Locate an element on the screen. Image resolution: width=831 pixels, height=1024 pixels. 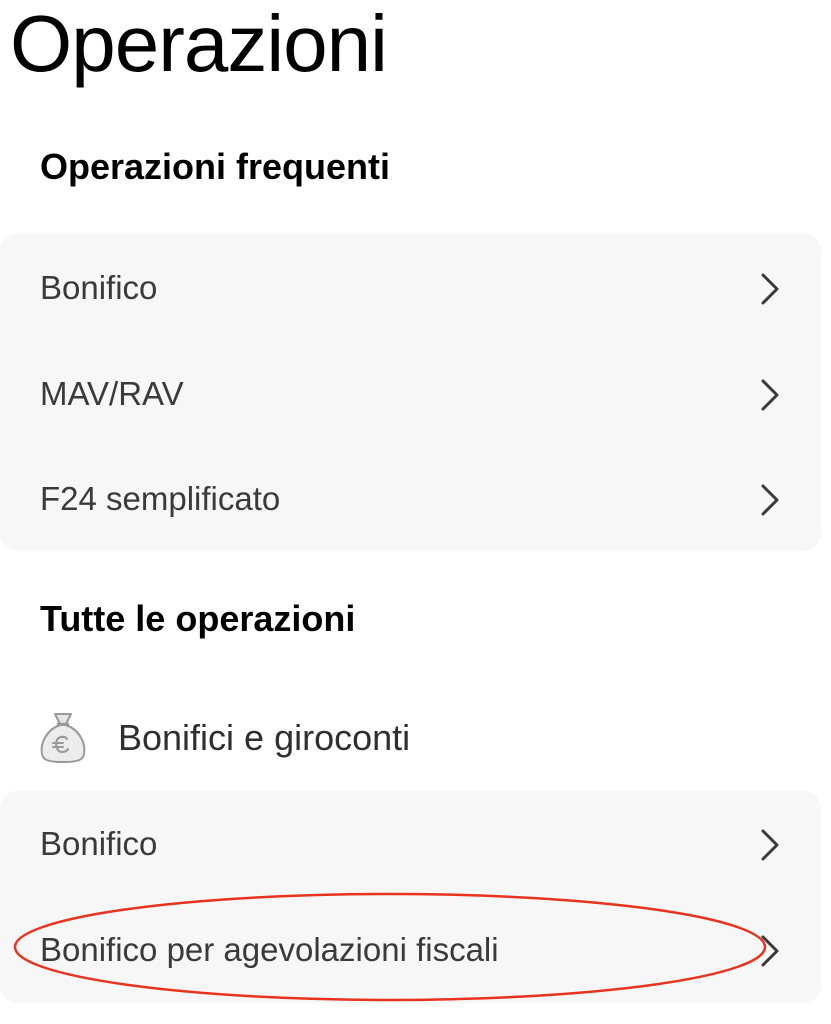
list-item-mav-rav: MAV/RAV is located at coordinates (410, 394).